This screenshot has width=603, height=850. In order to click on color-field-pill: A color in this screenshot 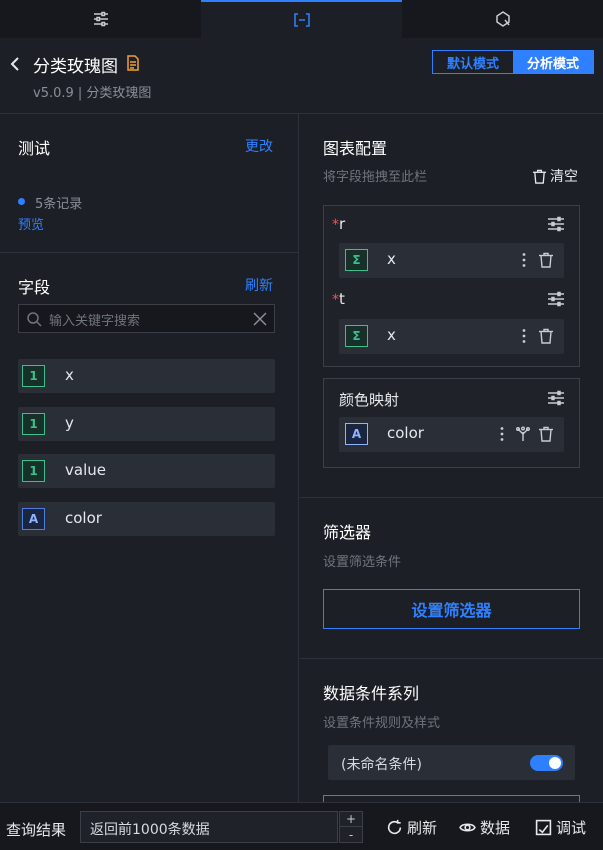, I will do `click(451, 434)`.